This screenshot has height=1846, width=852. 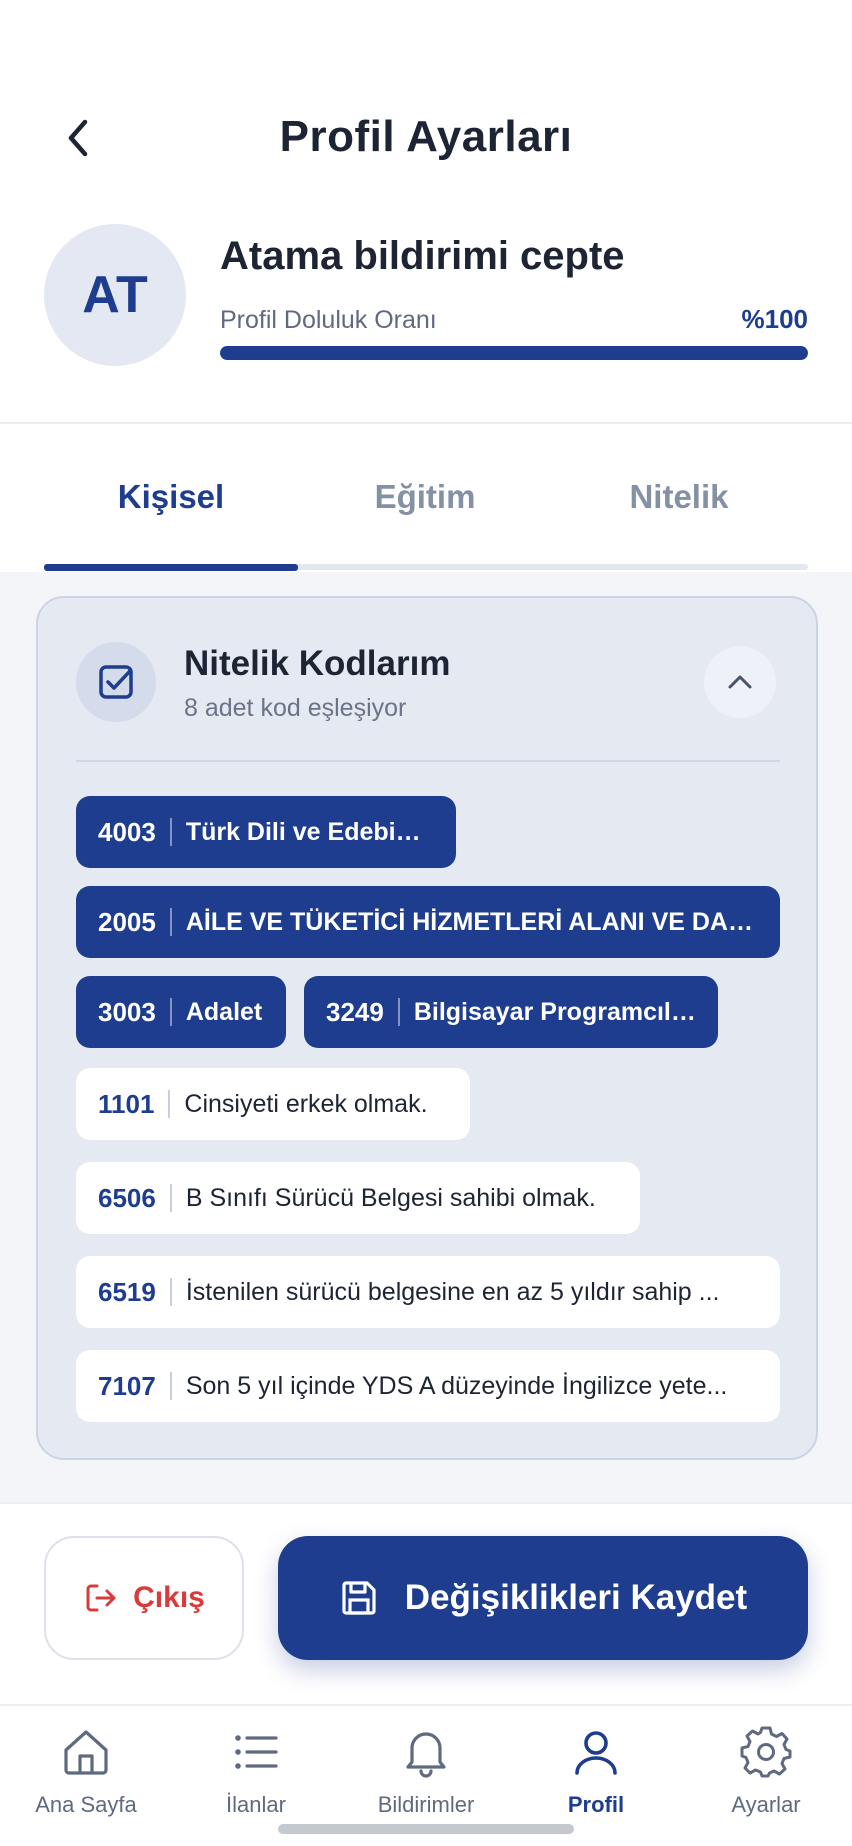 I want to click on chip-code: 3003, so click(x=127, y=1011).